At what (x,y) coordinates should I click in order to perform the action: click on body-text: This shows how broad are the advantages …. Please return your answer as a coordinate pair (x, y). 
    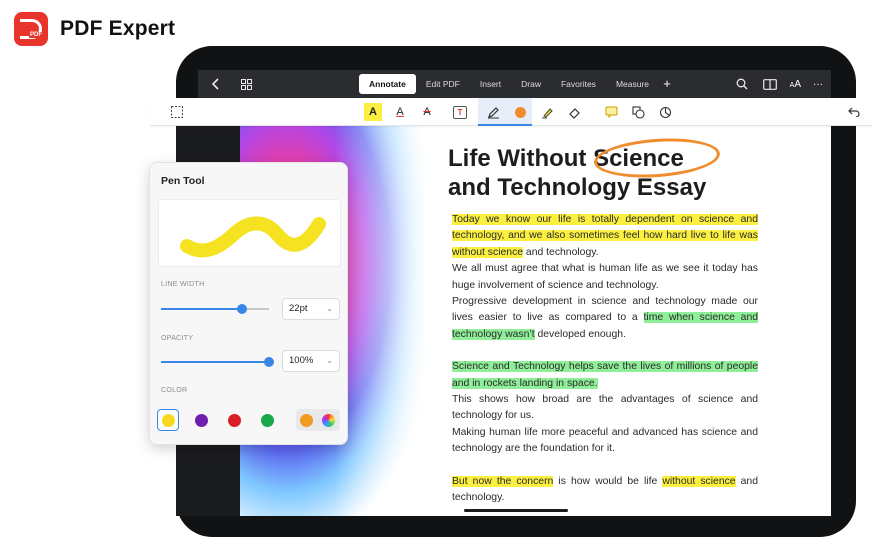
    Looking at the image, I should click on (605, 408).